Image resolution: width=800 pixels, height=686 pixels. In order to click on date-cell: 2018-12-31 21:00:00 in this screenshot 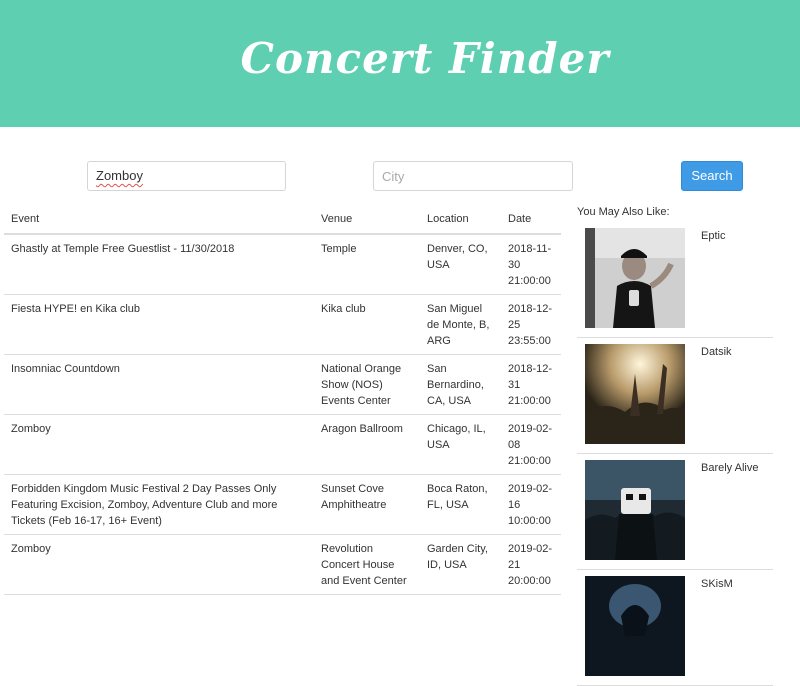, I will do `click(531, 384)`.